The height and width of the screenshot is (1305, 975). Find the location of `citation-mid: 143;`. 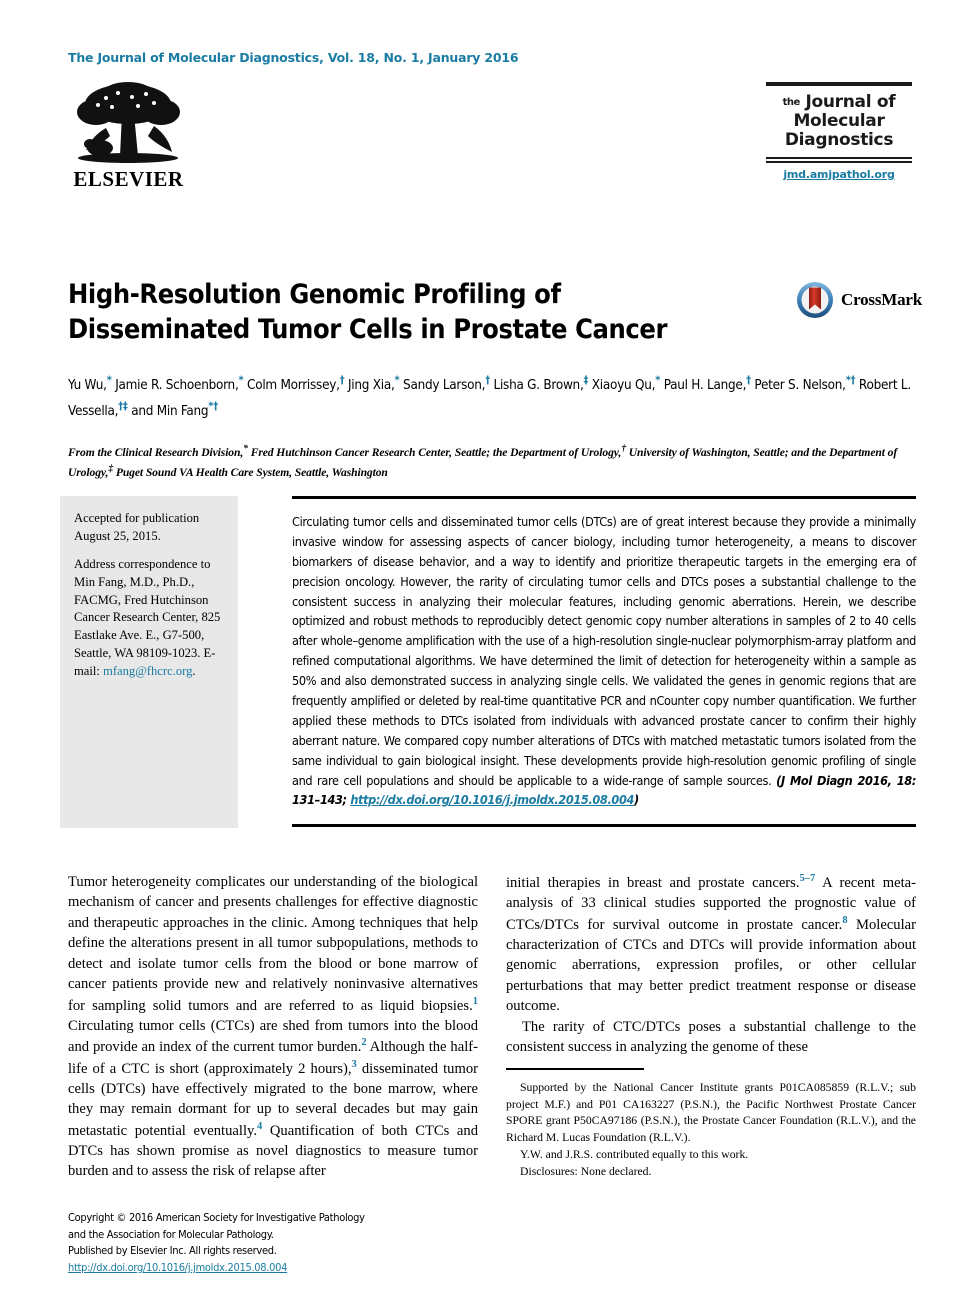

citation-mid: 143; is located at coordinates (335, 800).